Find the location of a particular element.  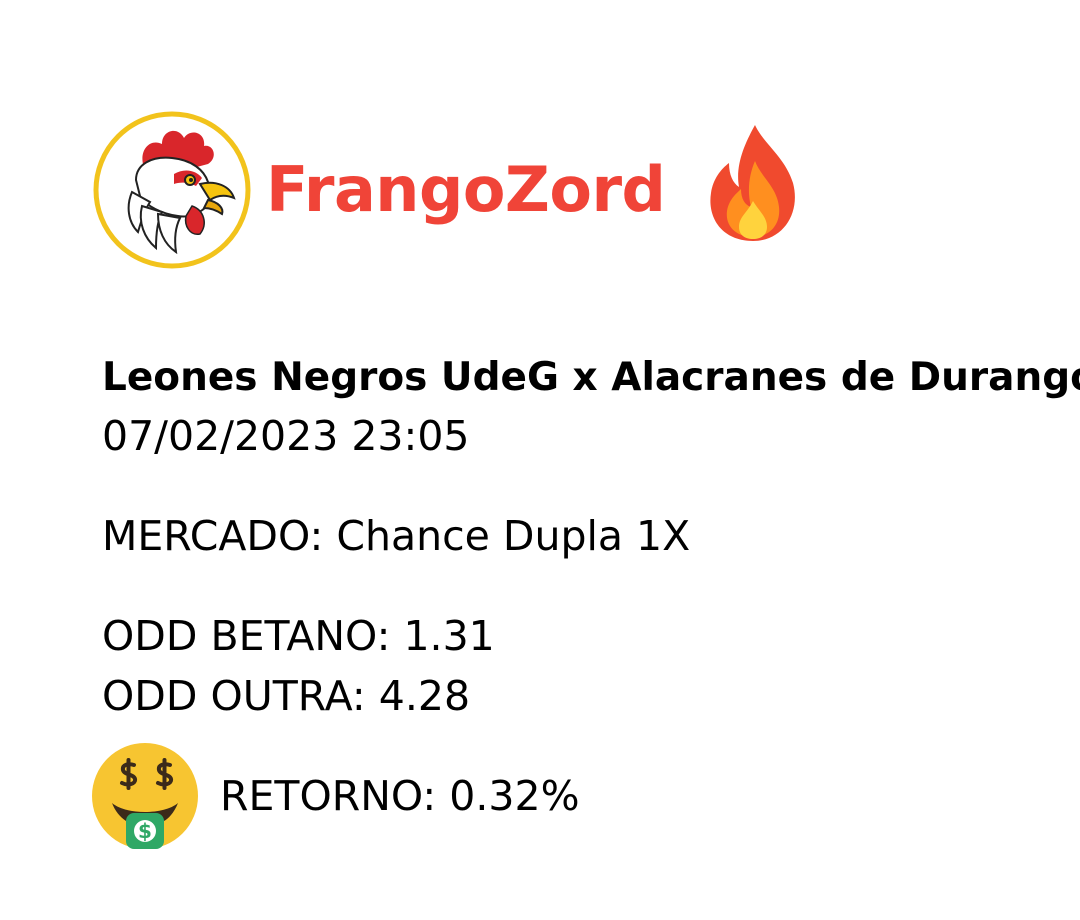

retorno-label: RETORNO: is located at coordinates (328, 796).